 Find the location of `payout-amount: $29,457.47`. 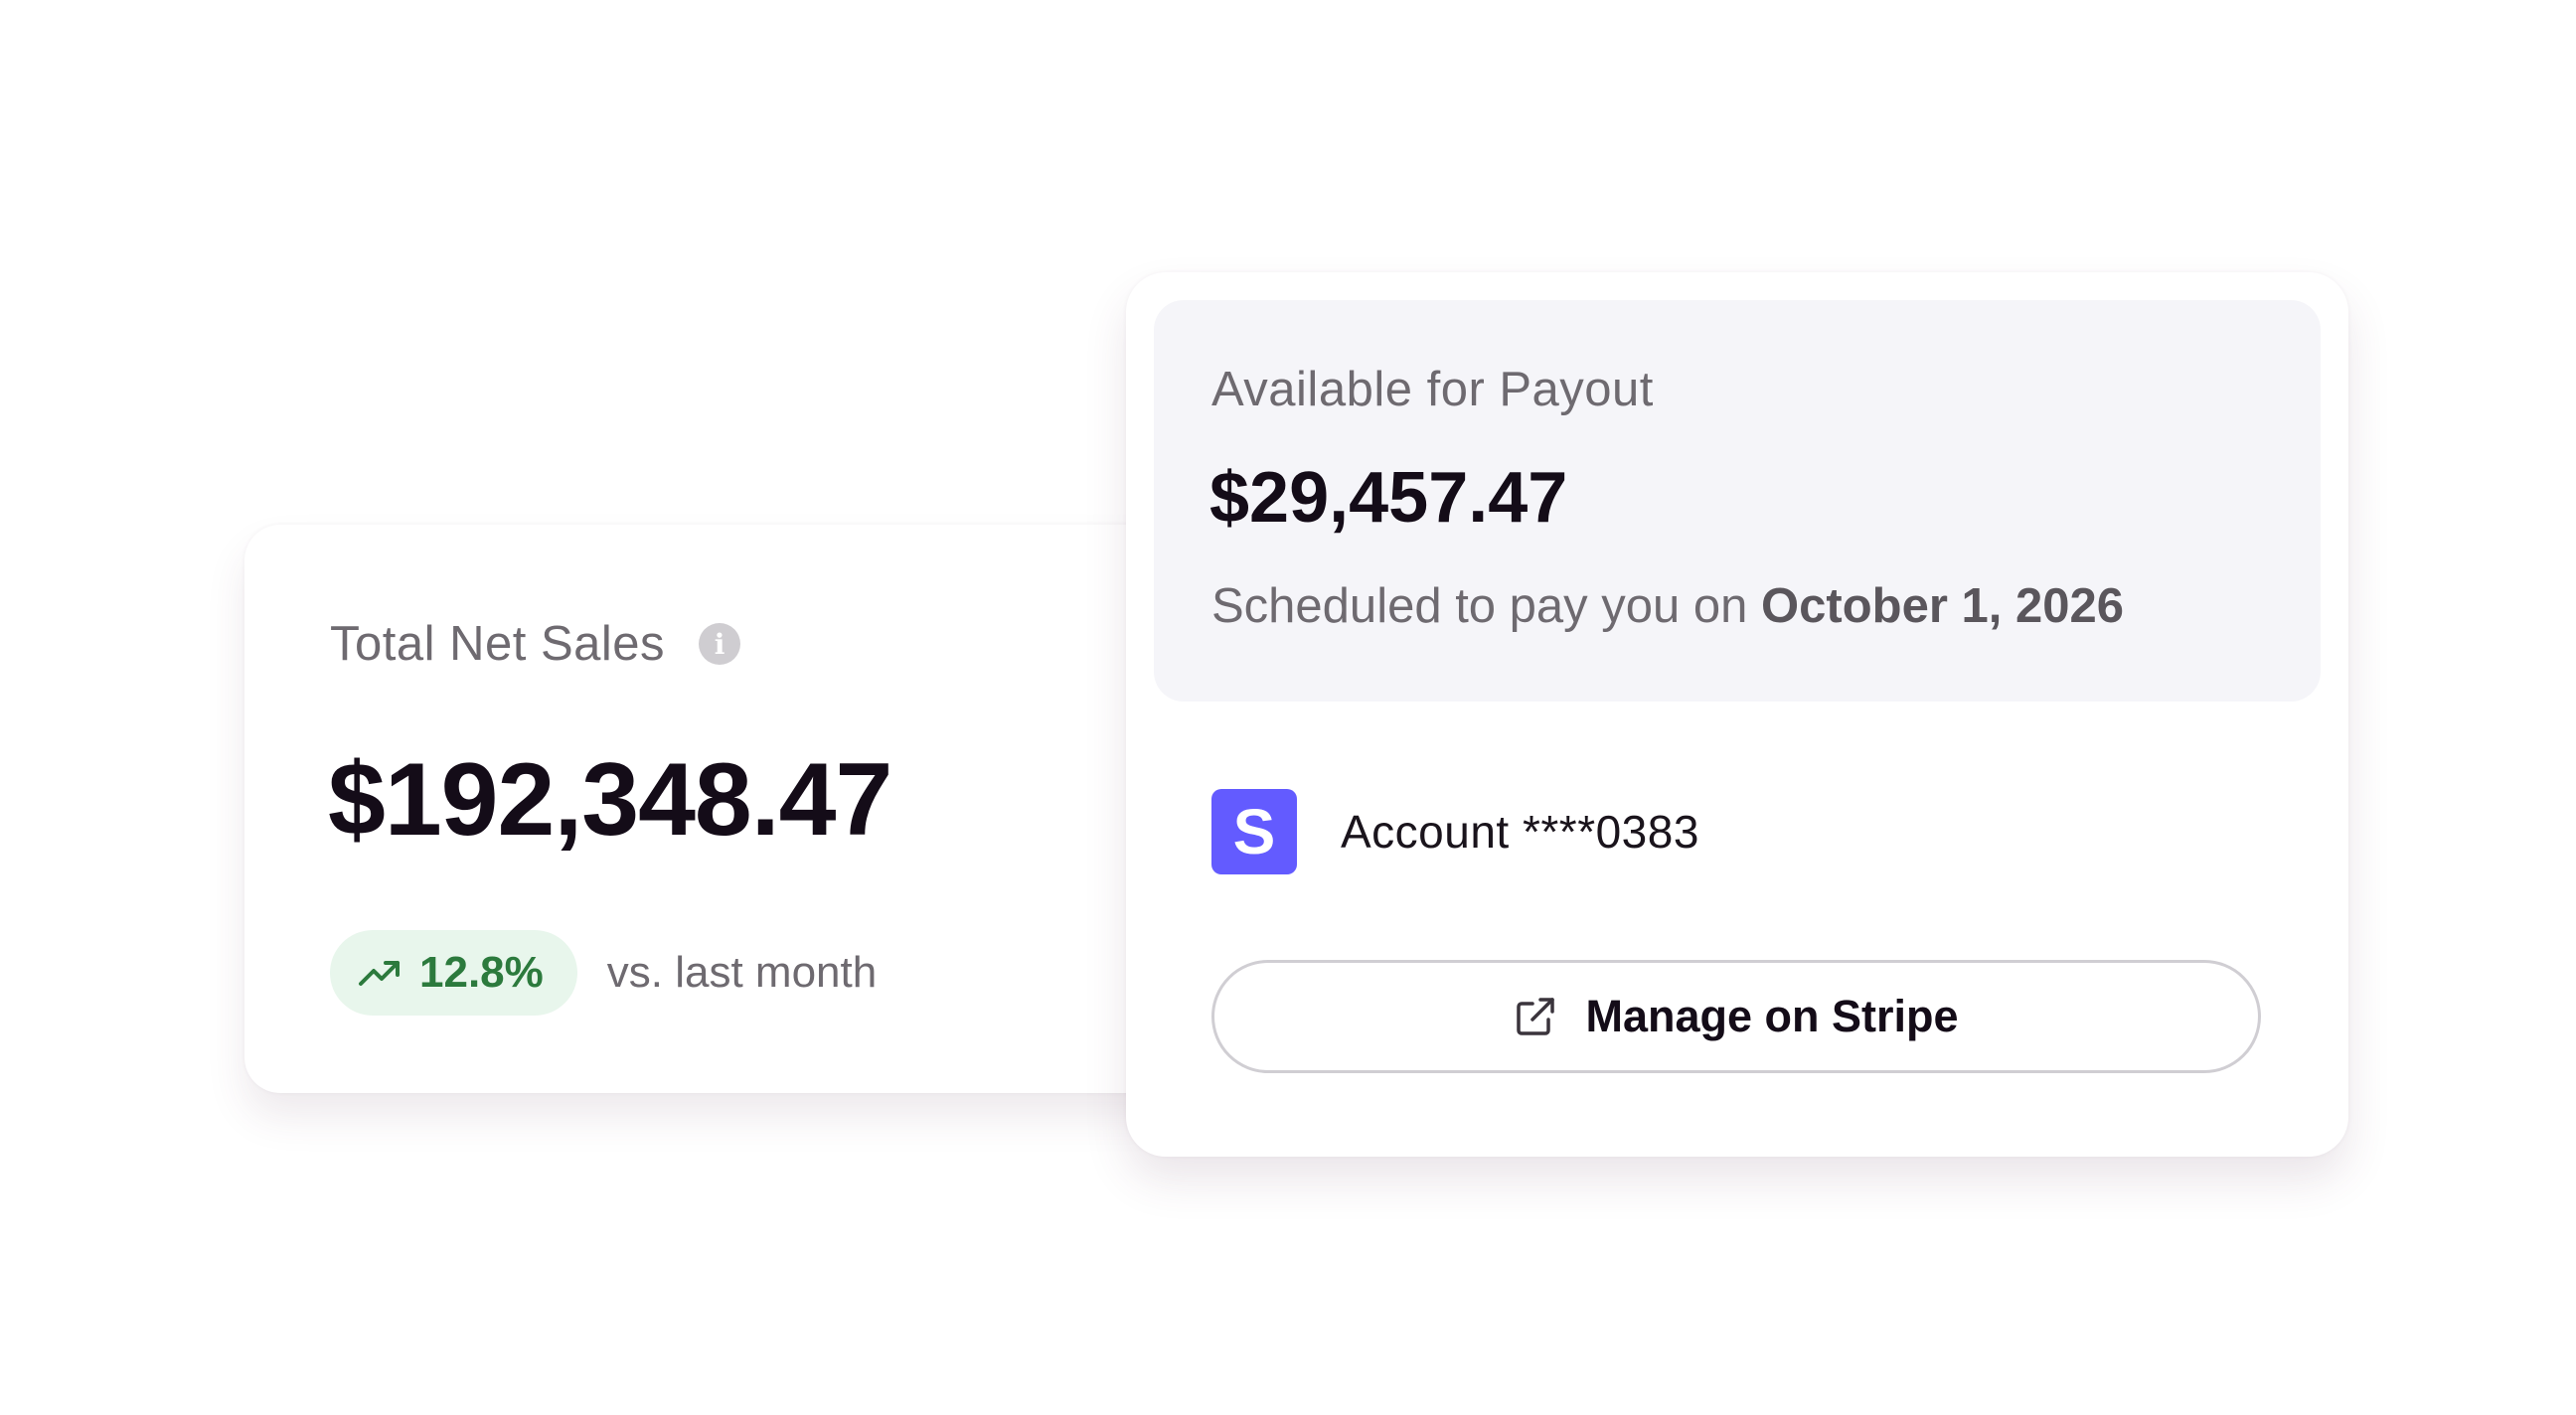

payout-amount: $29,457.47 is located at coordinates (1388, 498).